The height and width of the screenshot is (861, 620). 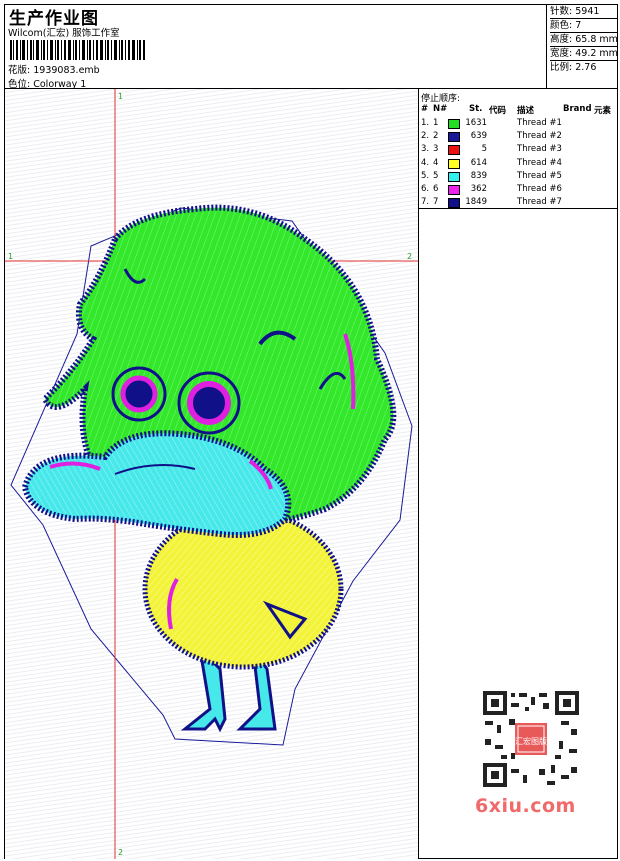 I want to click on thread-row: 4. 4 614 Thread #4, so click(x=518, y=164).